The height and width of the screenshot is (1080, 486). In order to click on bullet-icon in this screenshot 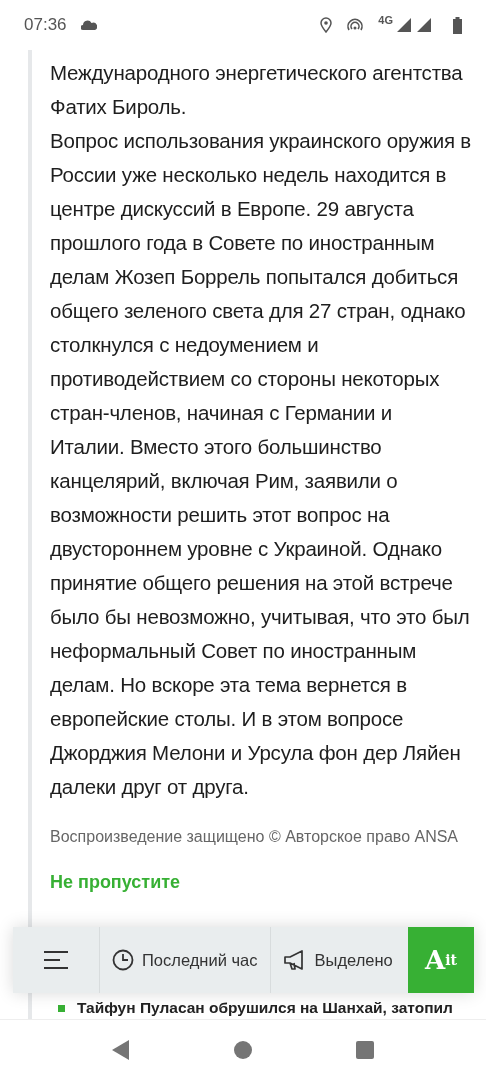, I will do `click(61, 1008)`.